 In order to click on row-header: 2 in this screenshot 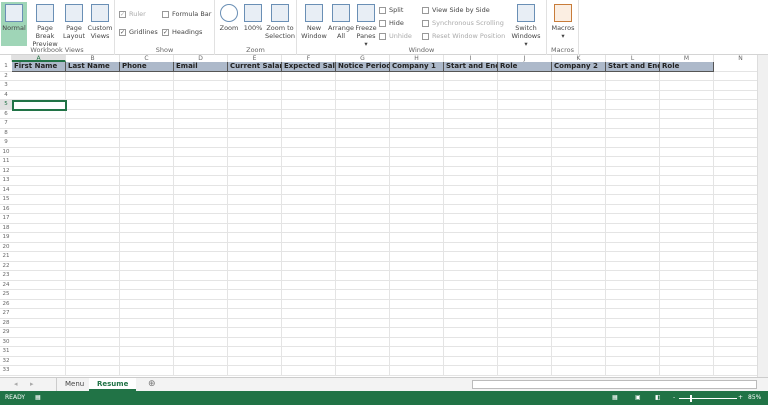, I will do `click(6, 76)`.